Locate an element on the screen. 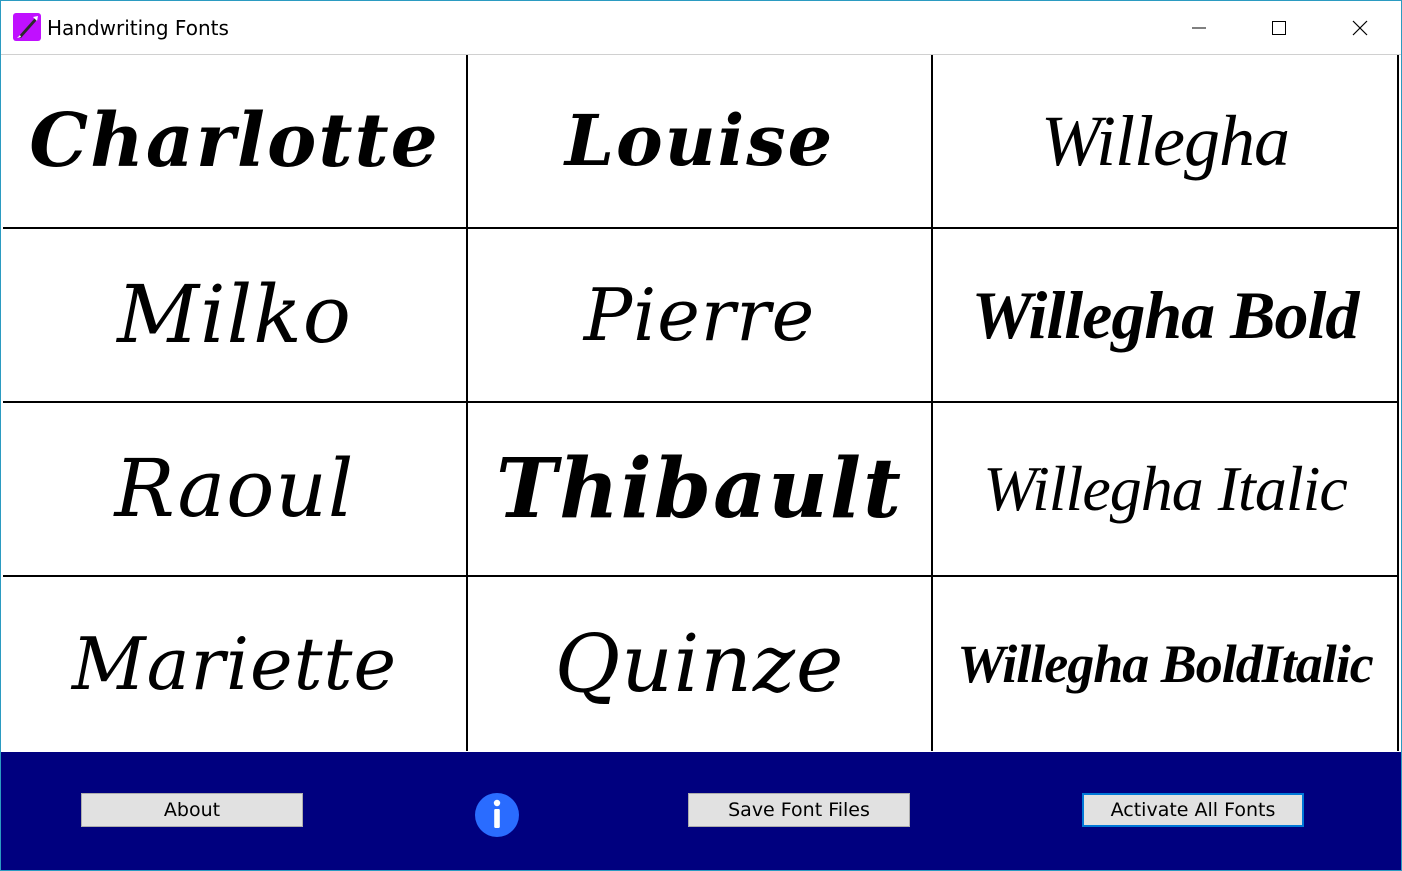  font-tile-charlotte: Charlotte is located at coordinates (235, 142).